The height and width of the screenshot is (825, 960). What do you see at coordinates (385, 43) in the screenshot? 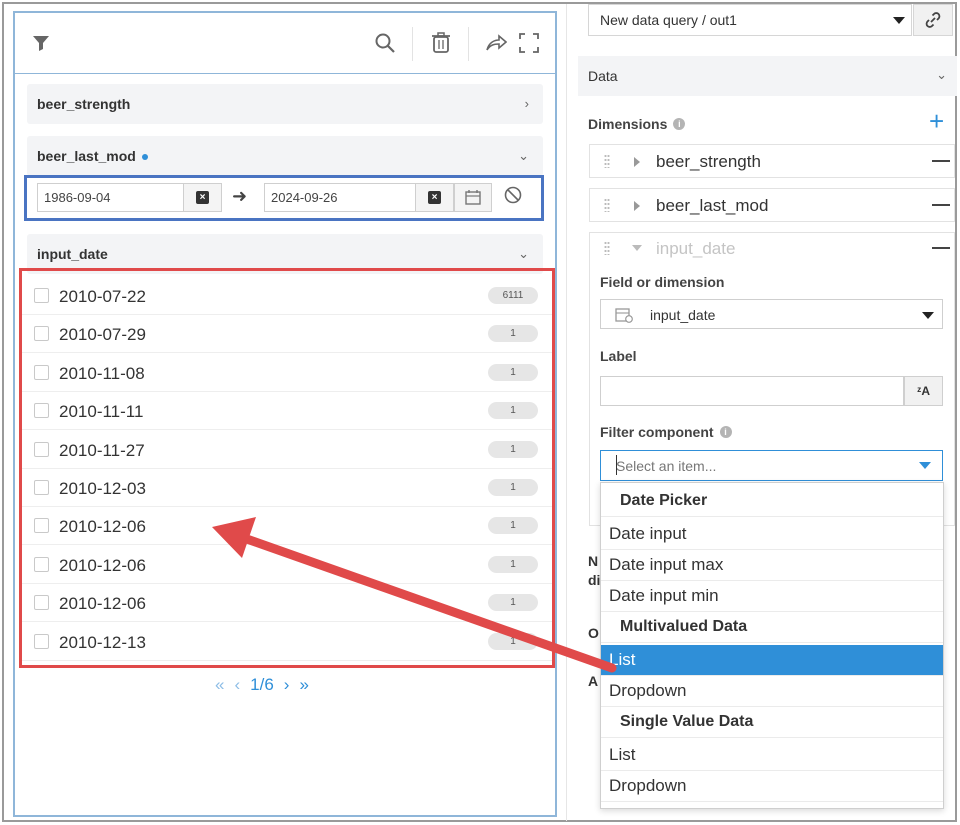
I see `search-icon` at bounding box center [385, 43].